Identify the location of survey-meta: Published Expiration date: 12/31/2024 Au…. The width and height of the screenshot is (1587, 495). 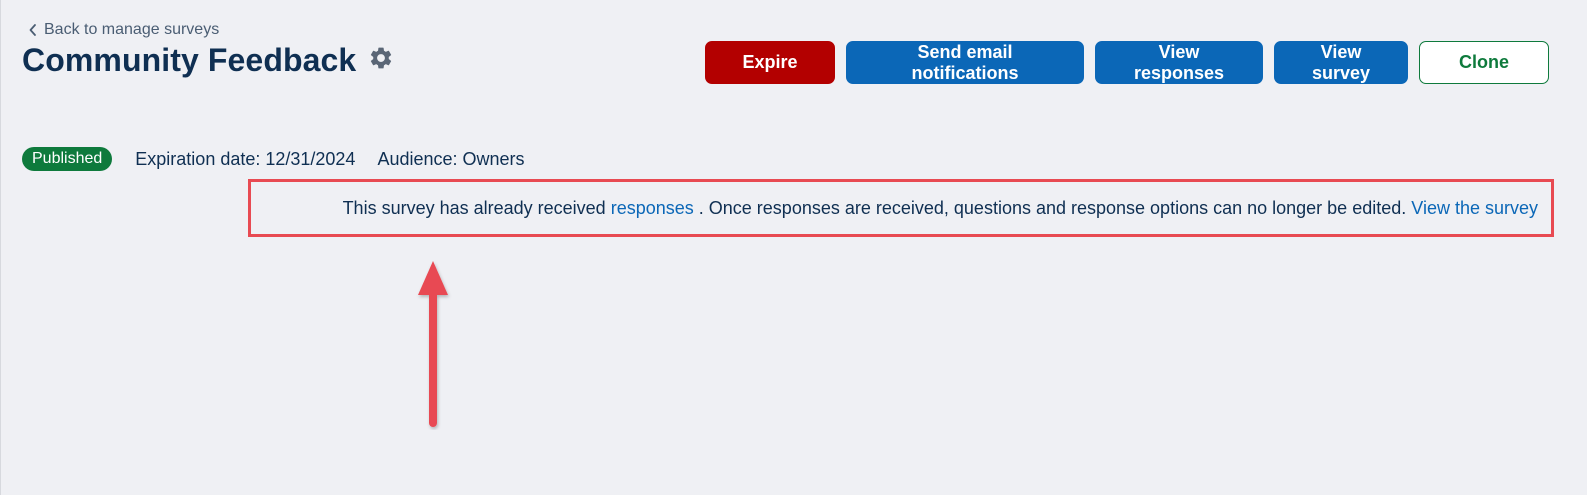
(284, 159).